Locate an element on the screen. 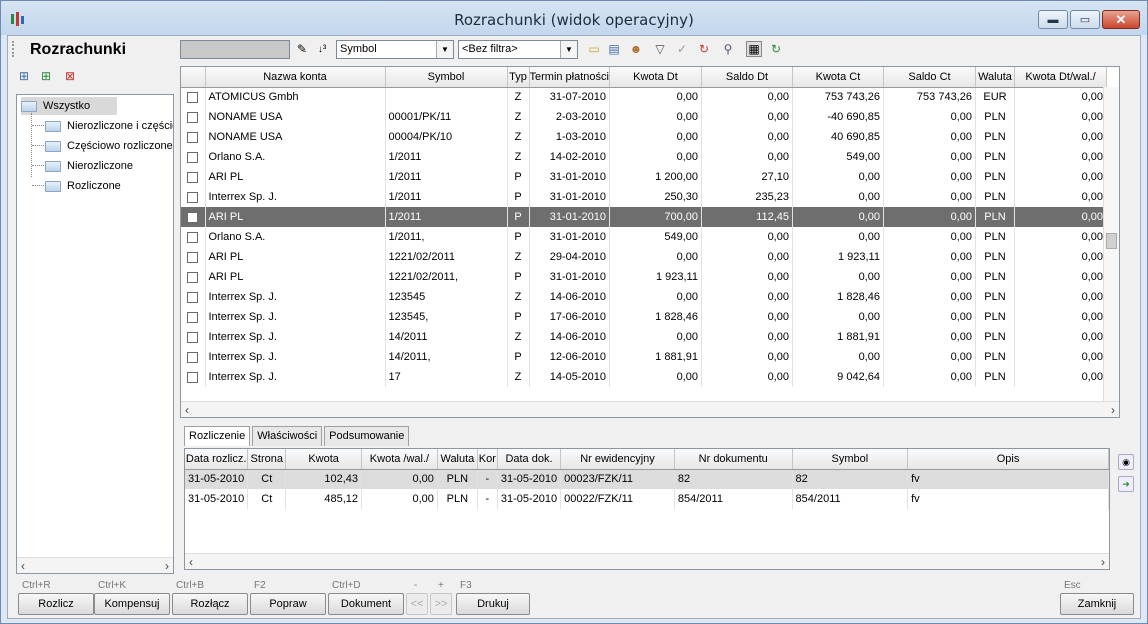  maximize-button: ▭ is located at coordinates (1085, 19).